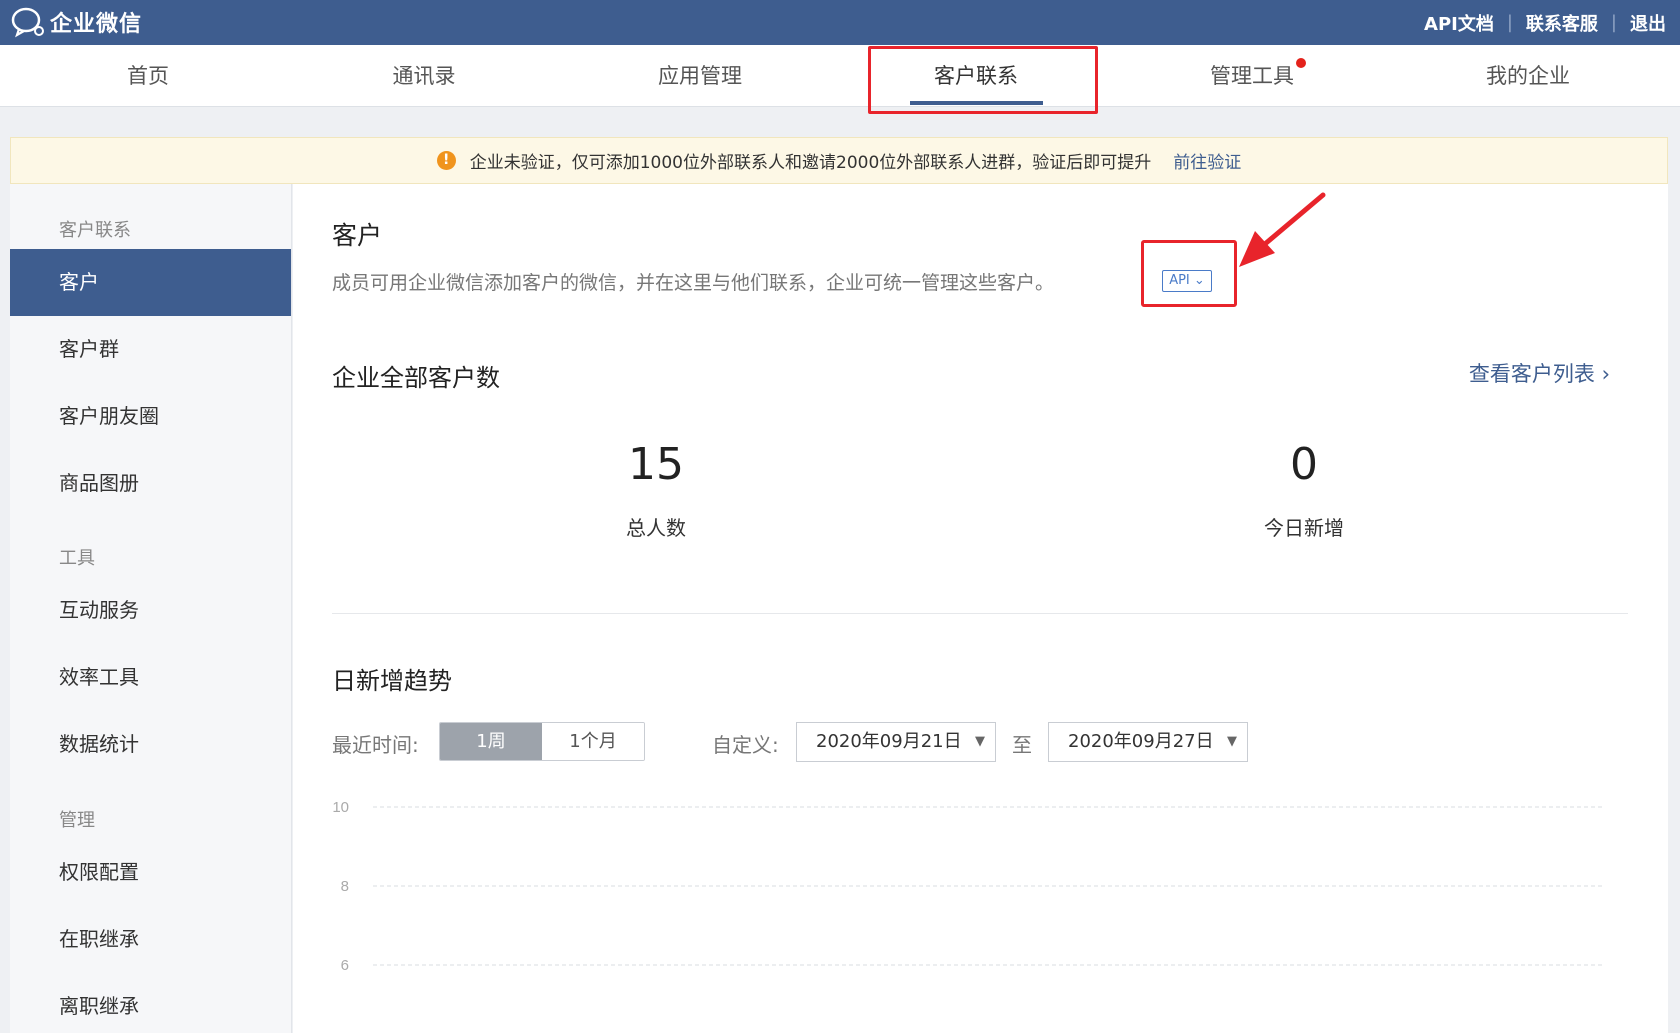  Describe the element at coordinates (1141, 741) in the screenshot. I see `date-to-value: 2020年09月27日` at that location.